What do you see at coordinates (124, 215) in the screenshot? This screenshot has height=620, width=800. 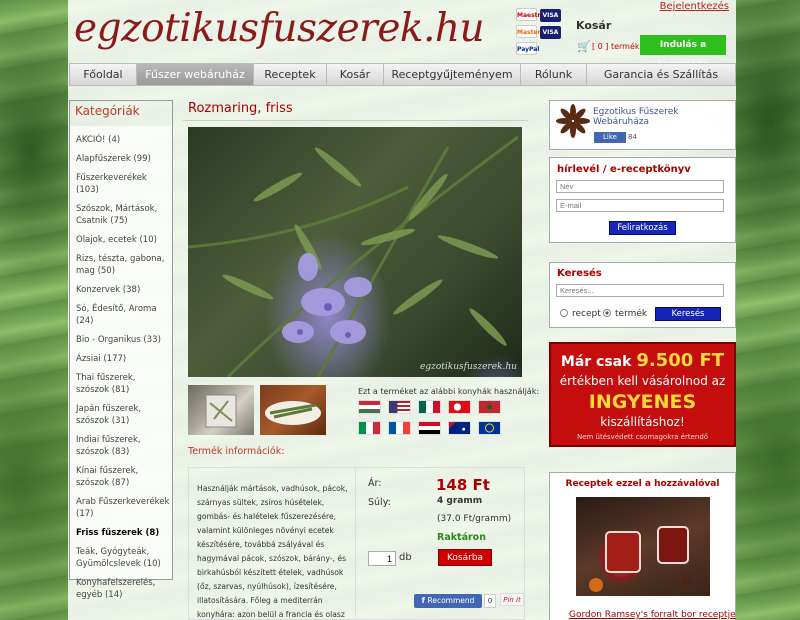 I see `category-item: Szószok, Mártások, Csatnik (75)` at bounding box center [124, 215].